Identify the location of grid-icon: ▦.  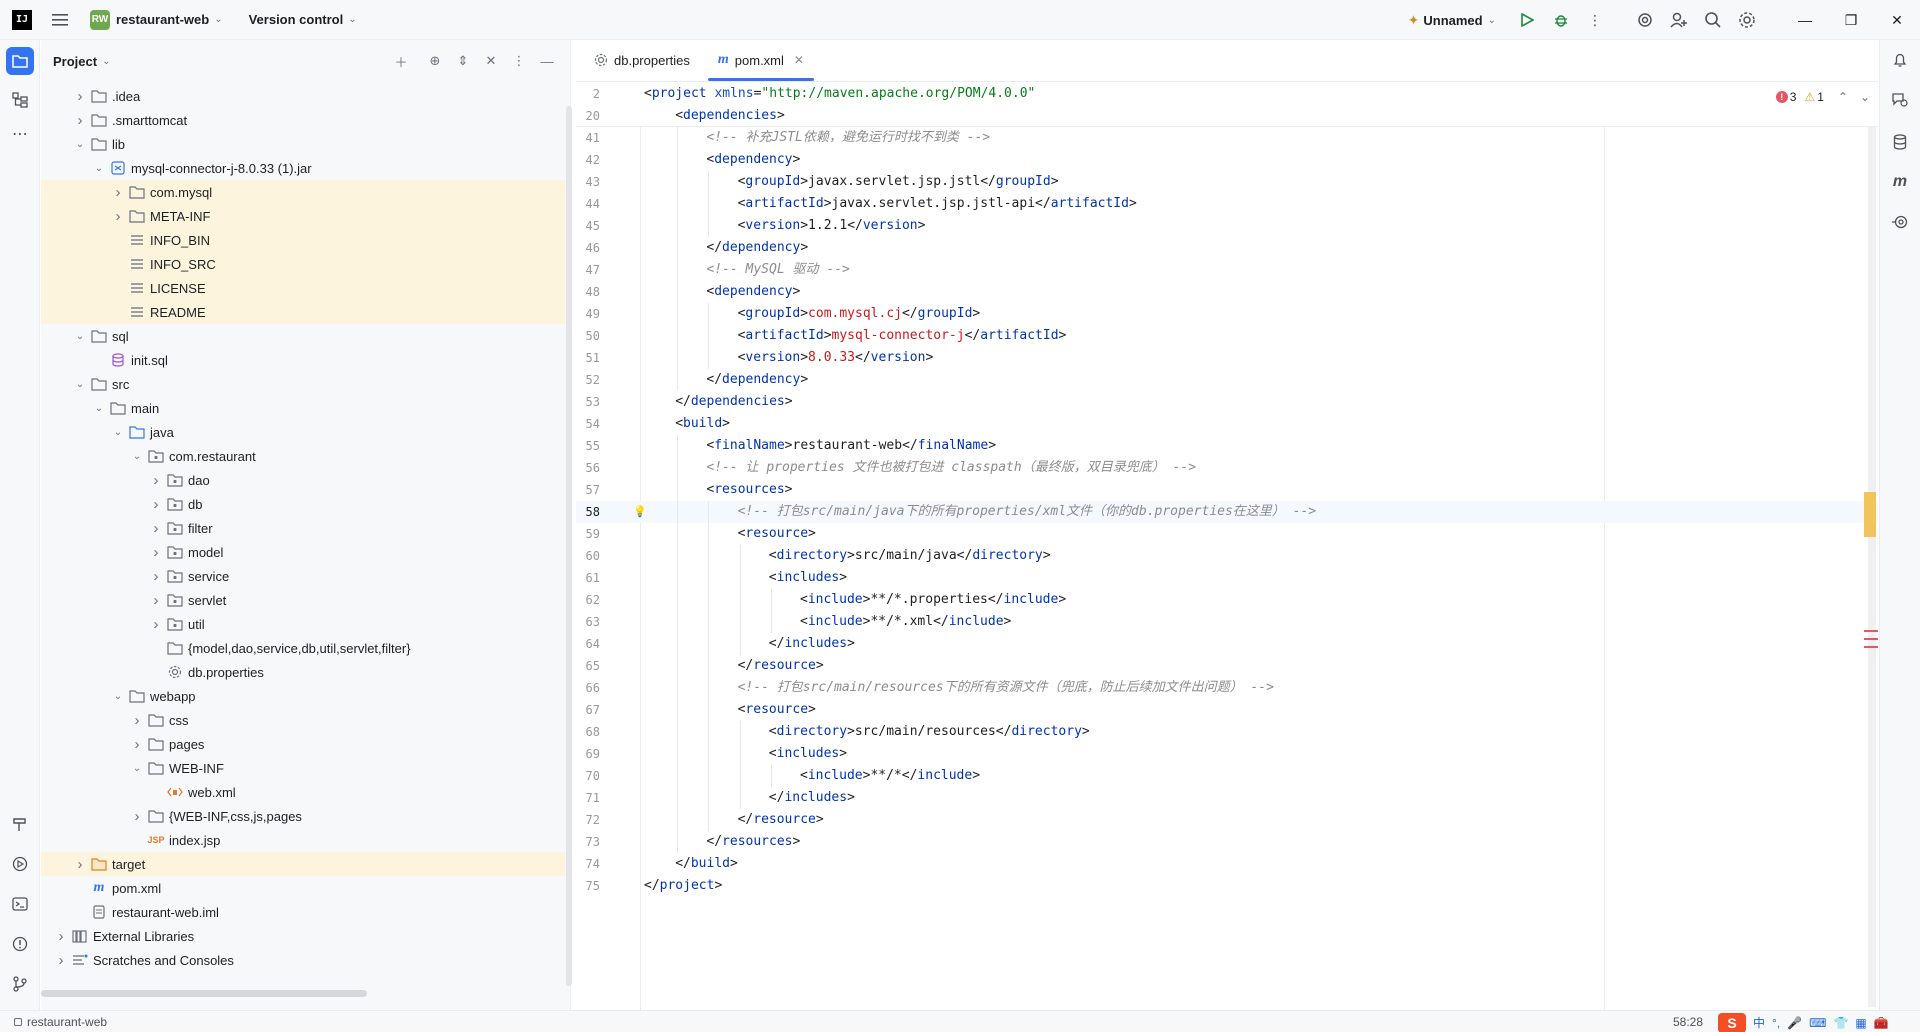
(1860, 1023).